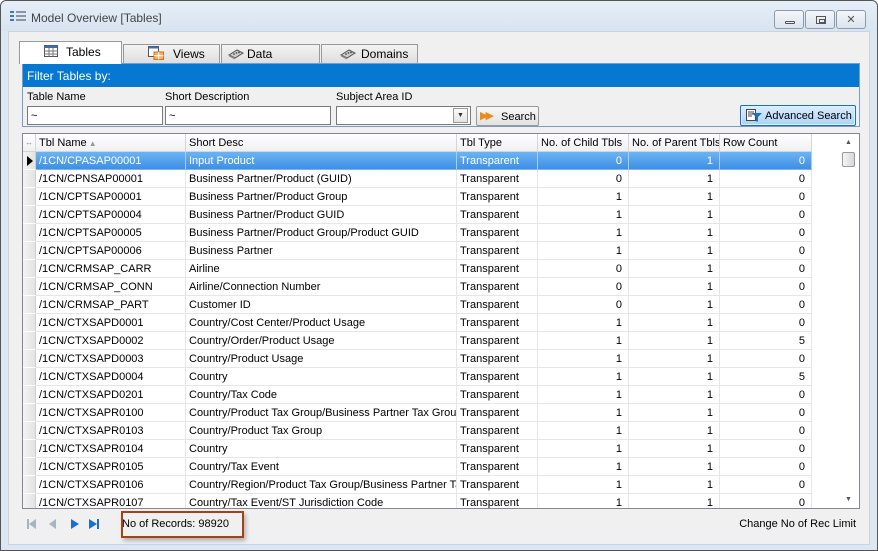 This screenshot has width=878, height=551. Describe the element at coordinates (53, 524) in the screenshot. I see `previous-record-button` at that location.